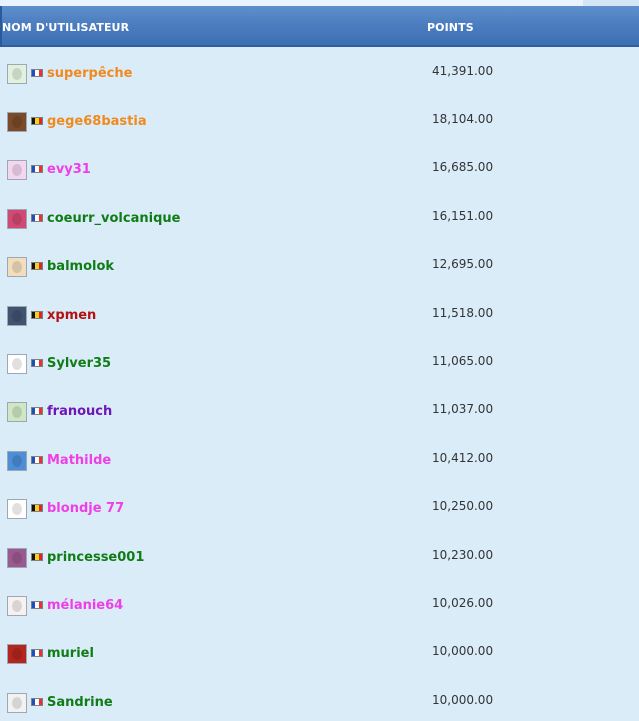  What do you see at coordinates (17, 74) in the screenshot?
I see `frog-avatar-icon` at bounding box center [17, 74].